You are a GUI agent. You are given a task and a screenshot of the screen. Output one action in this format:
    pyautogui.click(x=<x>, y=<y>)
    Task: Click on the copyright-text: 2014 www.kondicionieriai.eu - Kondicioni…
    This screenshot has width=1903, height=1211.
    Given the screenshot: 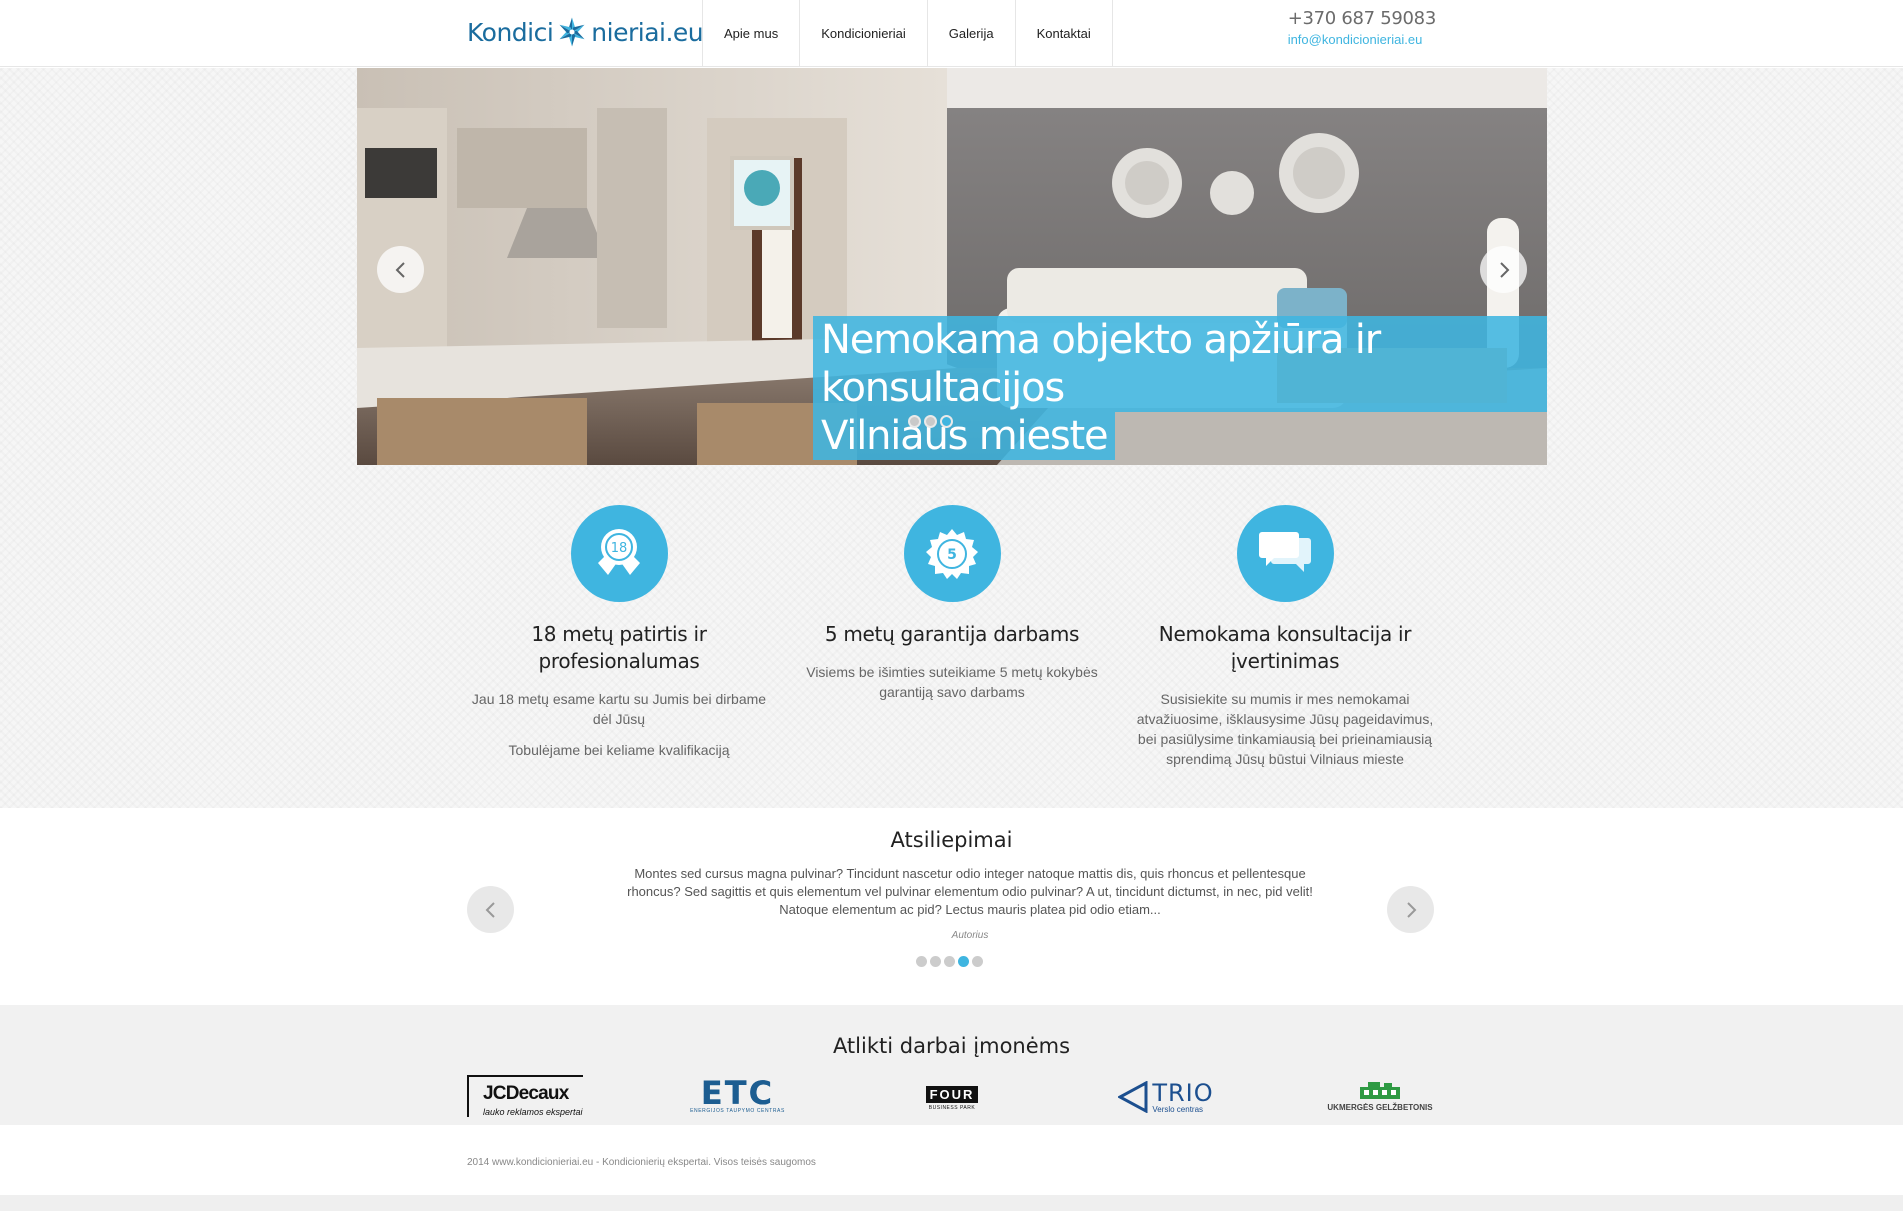 What is the action you would take?
    pyautogui.click(x=641, y=1162)
    